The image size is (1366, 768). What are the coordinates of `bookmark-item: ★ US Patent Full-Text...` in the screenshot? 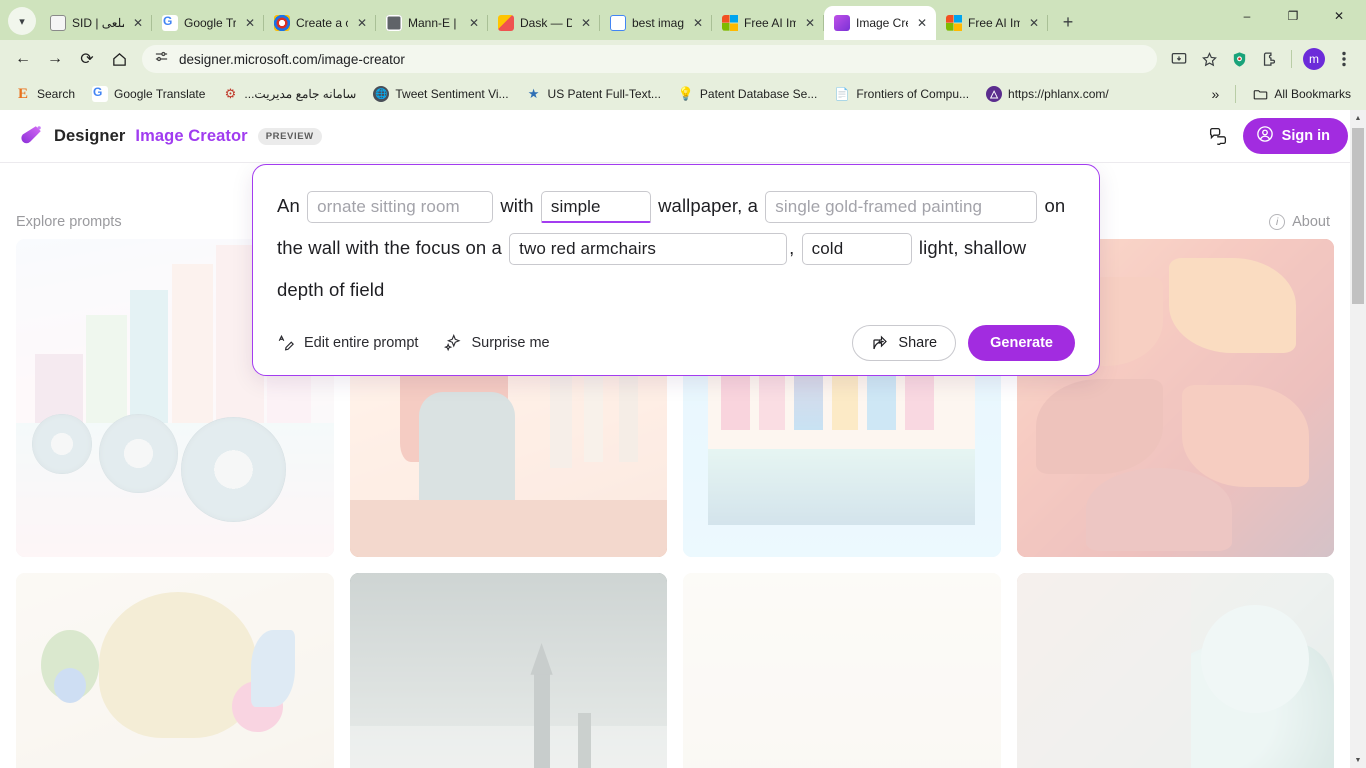 It's located at (593, 94).